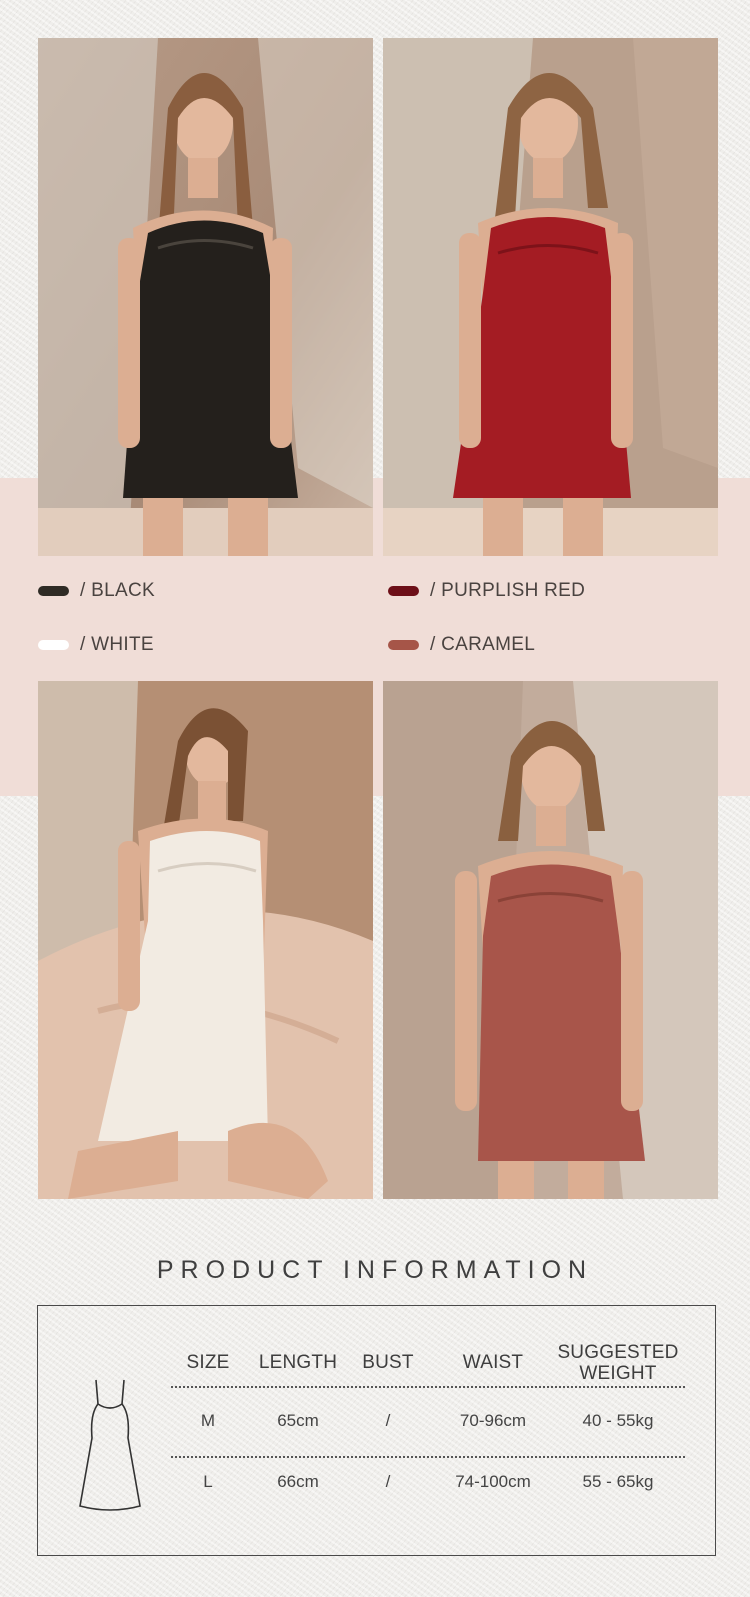  Describe the element at coordinates (298, 1362) in the screenshot. I see `header-length: LENGTH` at that location.